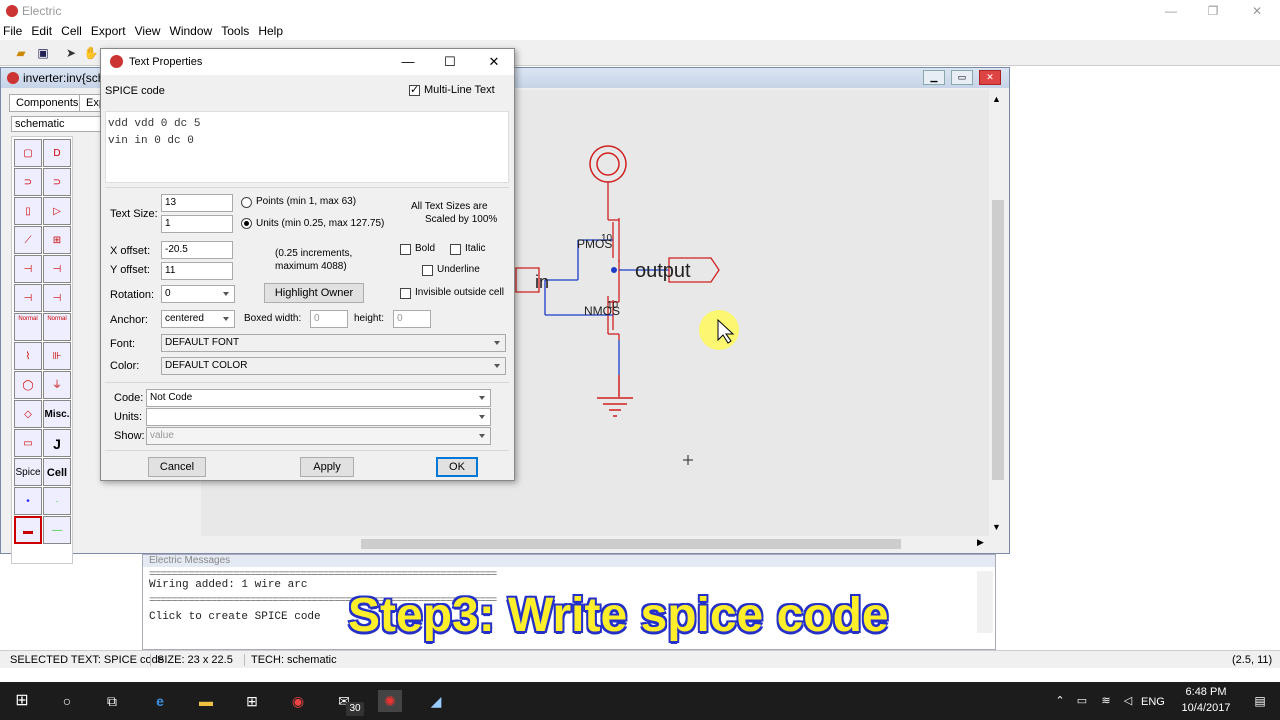 Image resolution: width=1280 pixels, height=720 pixels. I want to click on chrome-icon: ◉, so click(298, 701).